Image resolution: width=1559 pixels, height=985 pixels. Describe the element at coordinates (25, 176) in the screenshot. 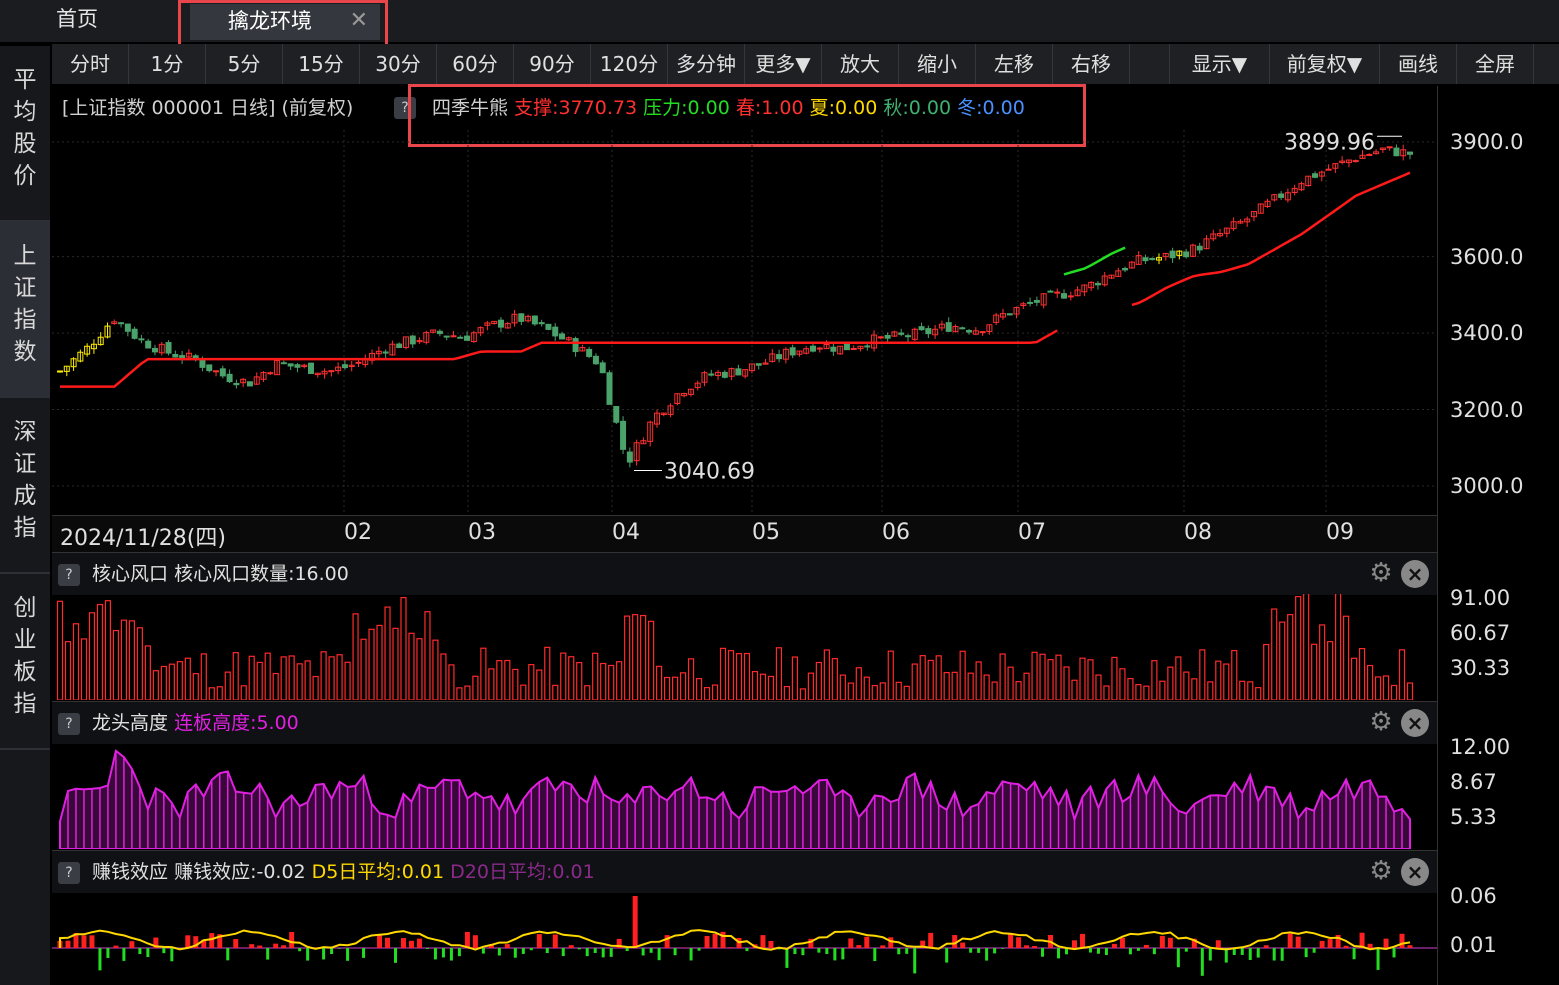

I see `sidebar-char: 价` at that location.